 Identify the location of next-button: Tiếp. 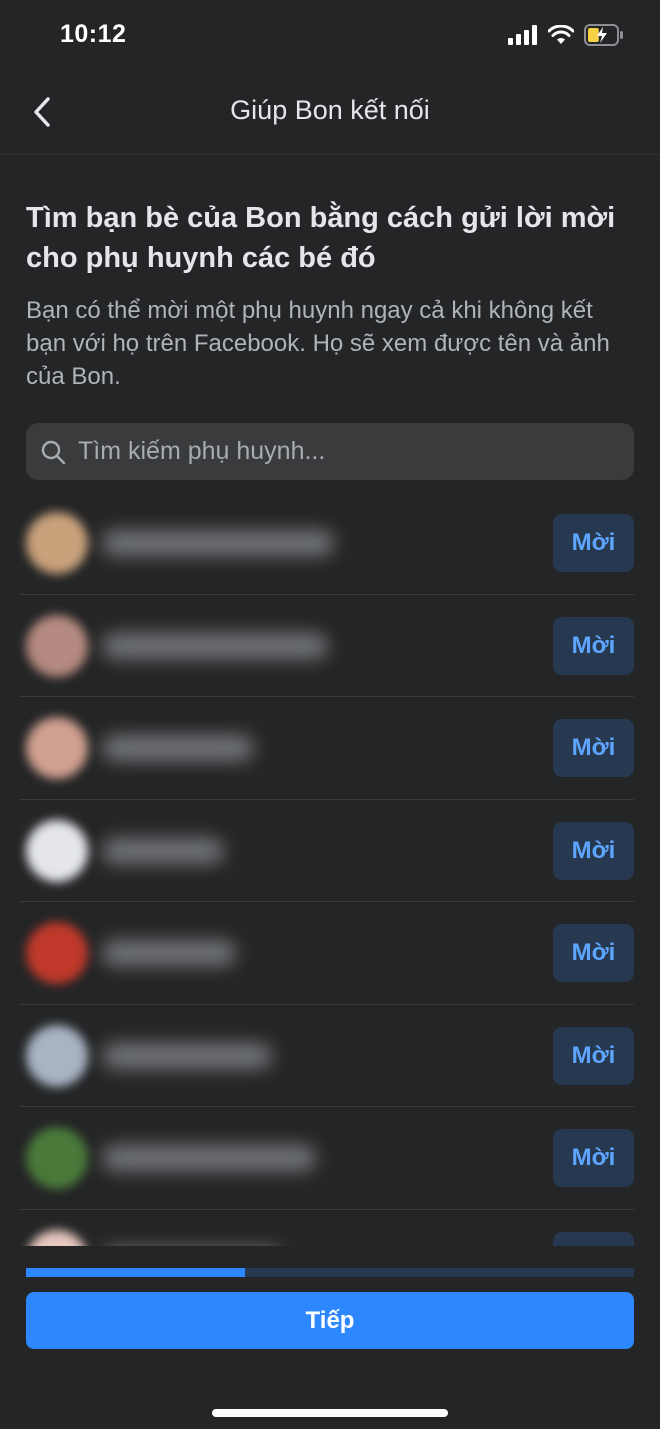
(330, 1320).